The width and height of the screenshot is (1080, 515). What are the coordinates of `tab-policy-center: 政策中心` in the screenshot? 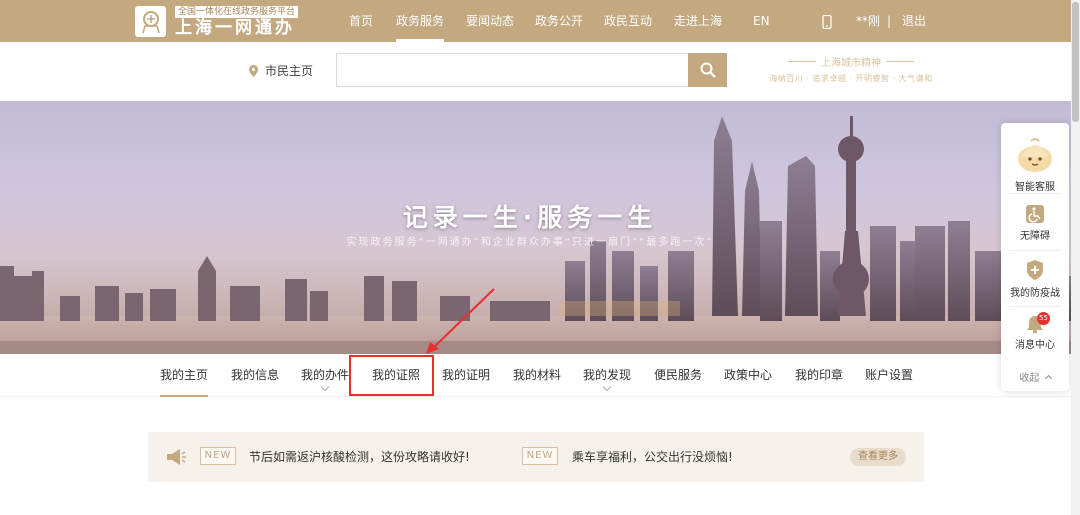 It's located at (748, 375).